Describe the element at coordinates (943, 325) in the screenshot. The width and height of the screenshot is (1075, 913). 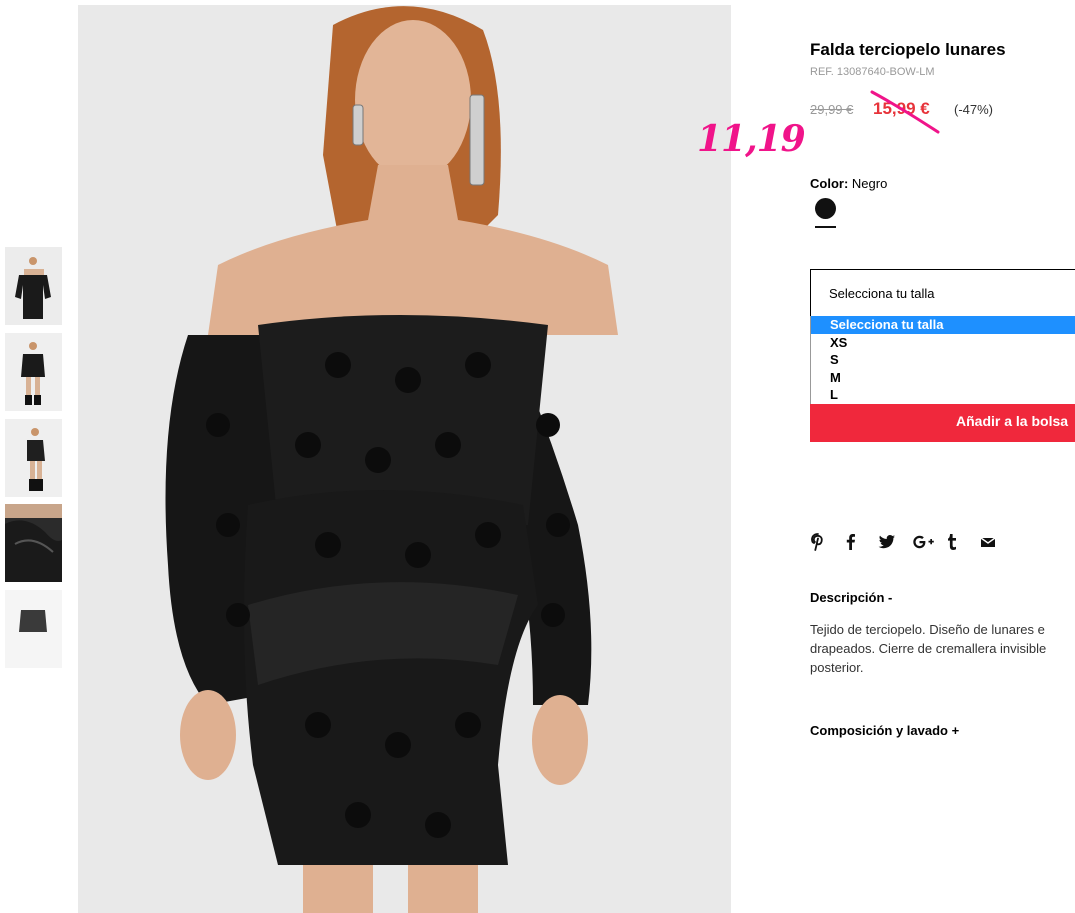
I see `size-option-placeholder: Selecciona tu talla` at that location.